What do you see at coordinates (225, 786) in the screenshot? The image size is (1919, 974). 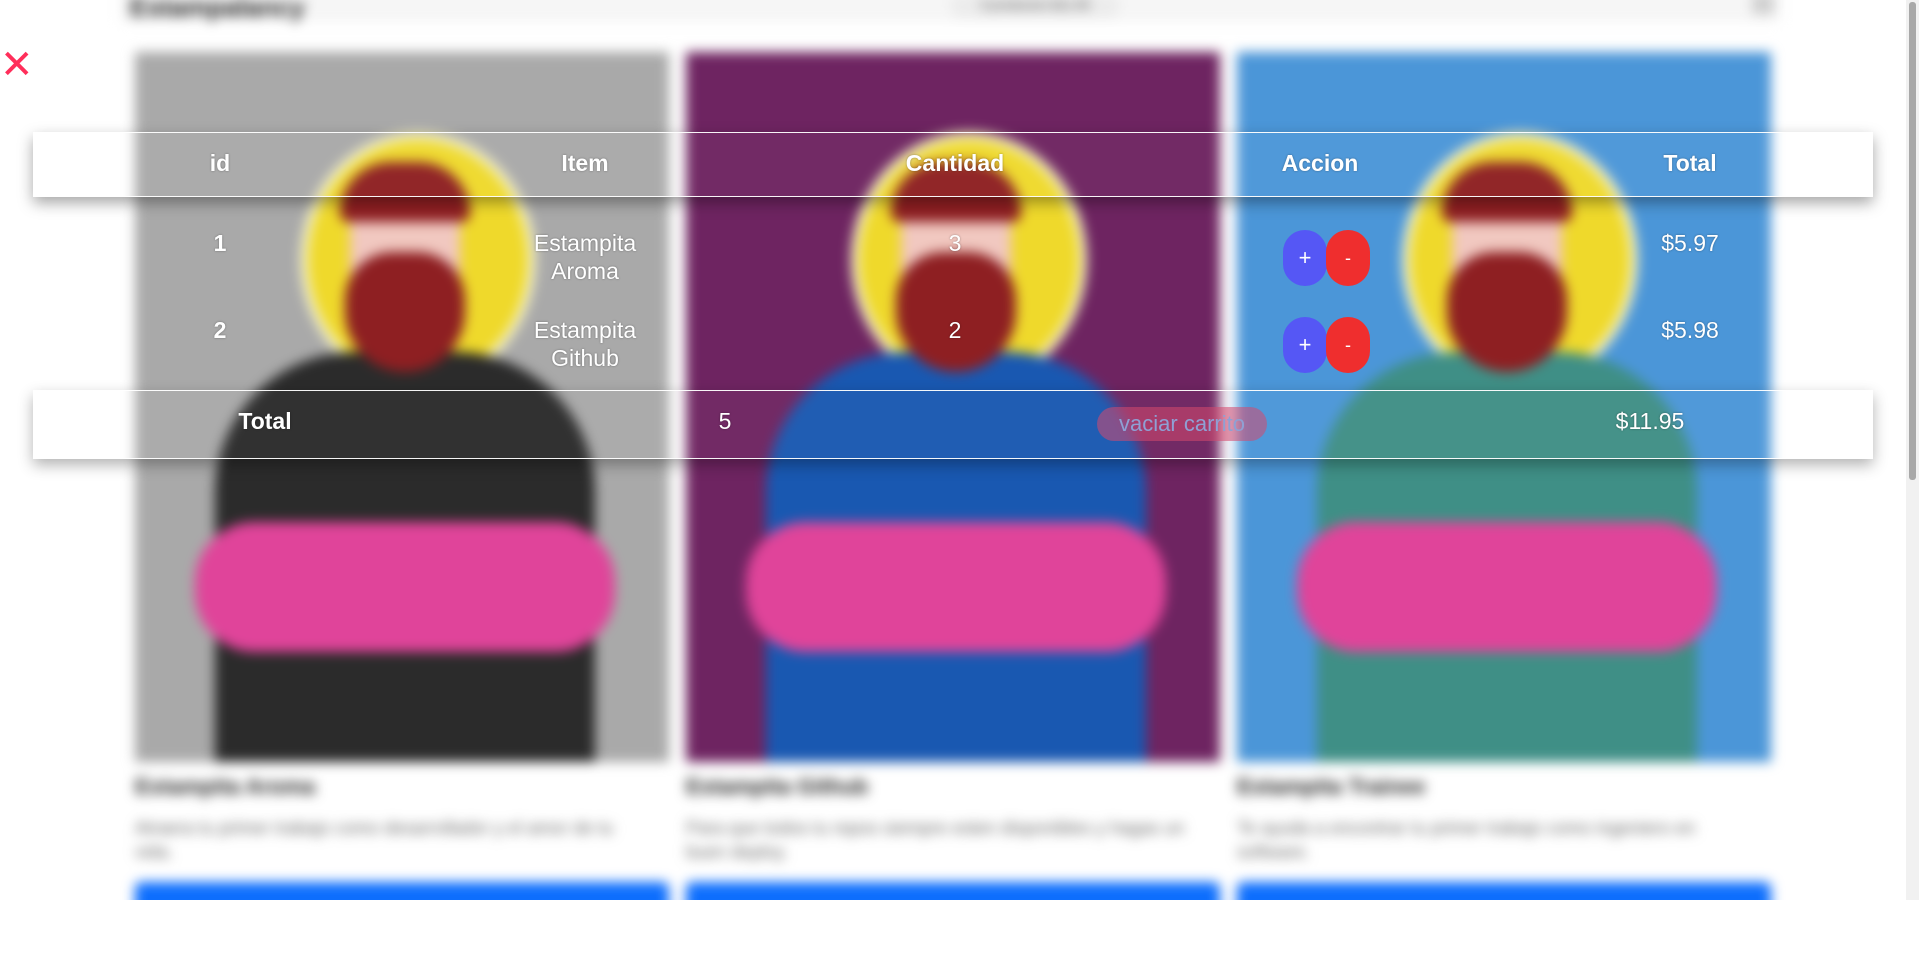 I see `product-title: Estampita Aroma` at bounding box center [225, 786].